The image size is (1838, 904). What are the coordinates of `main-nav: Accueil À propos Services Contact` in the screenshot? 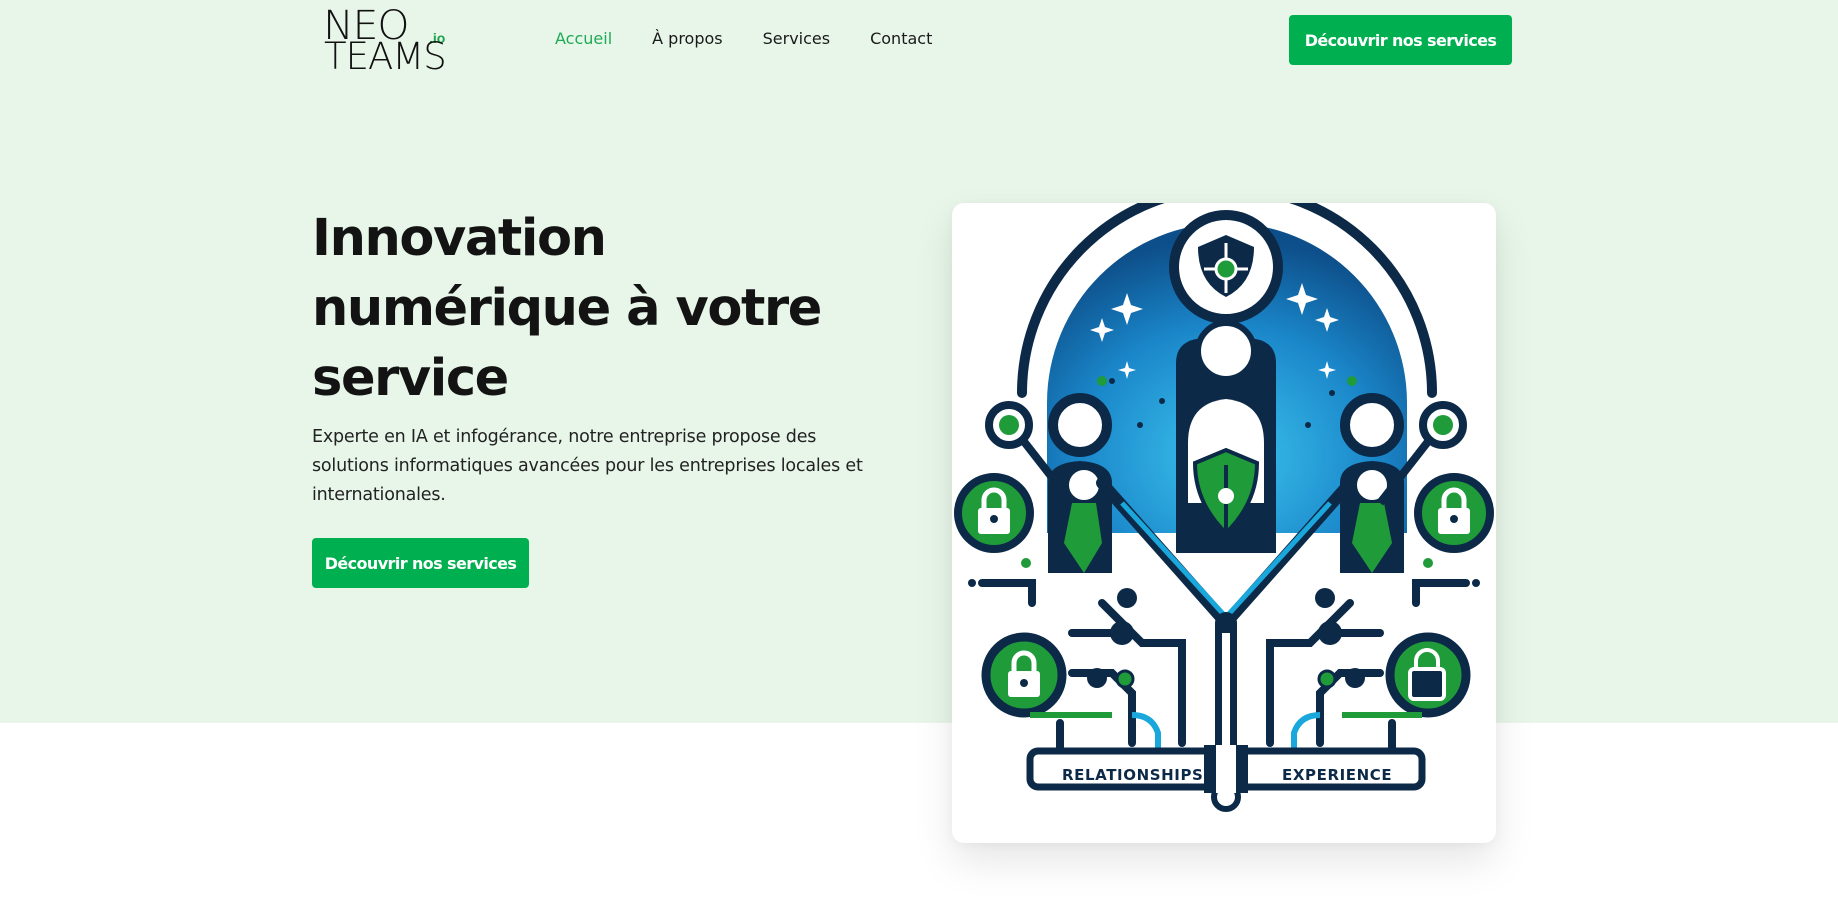 It's located at (763, 39).